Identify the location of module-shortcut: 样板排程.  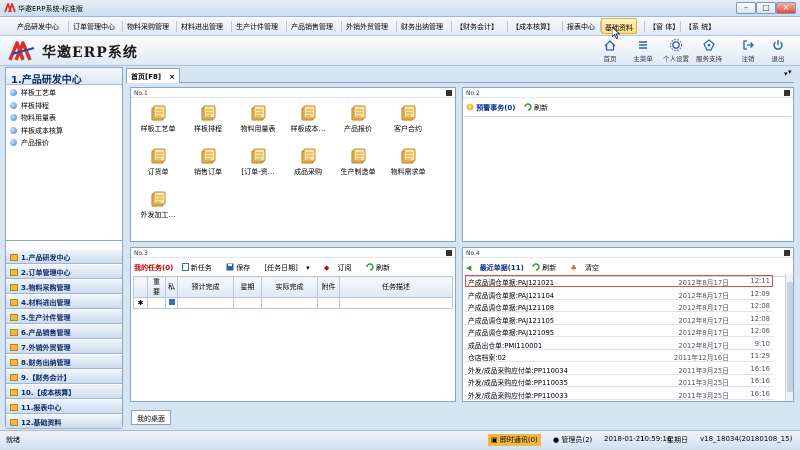
(208, 119).